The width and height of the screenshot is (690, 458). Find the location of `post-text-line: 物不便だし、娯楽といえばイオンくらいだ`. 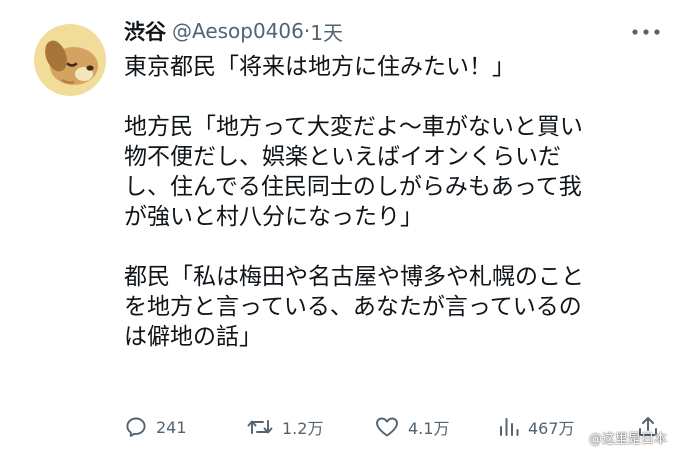

post-text-line: 物不便だし、娯楽といえばイオンくらいだ is located at coordinates (342, 157).